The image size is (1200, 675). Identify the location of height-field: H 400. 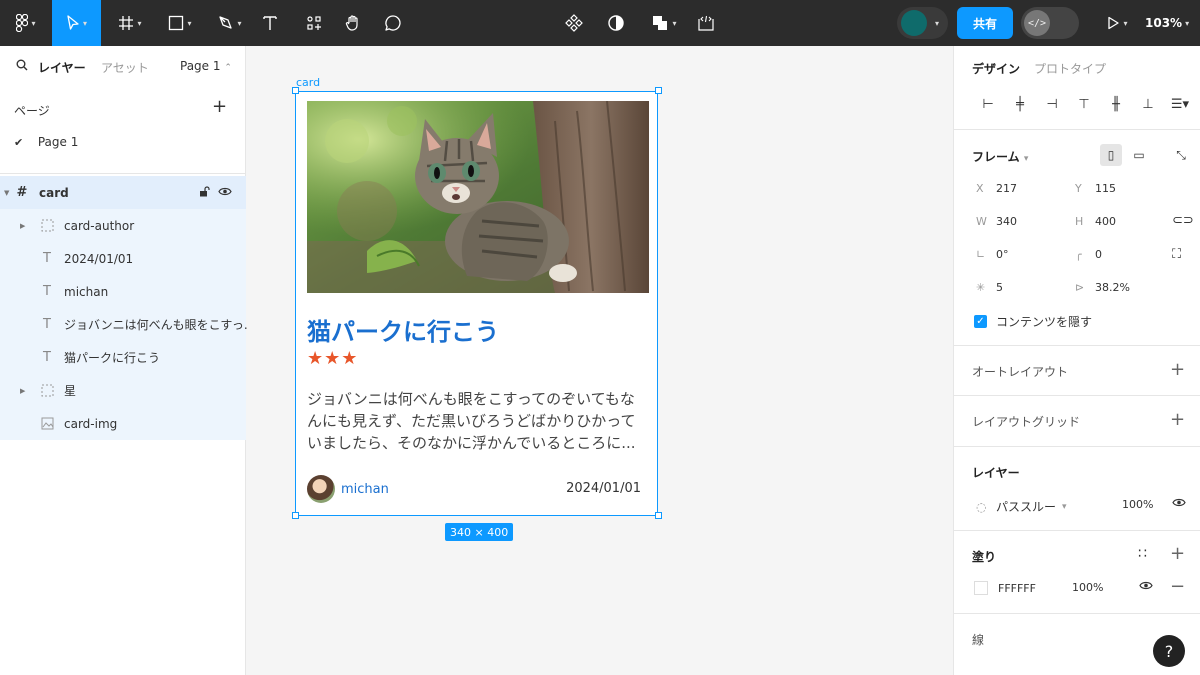
(1095, 221).